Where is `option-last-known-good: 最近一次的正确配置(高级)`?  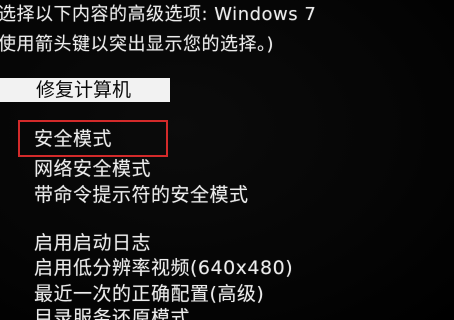
option-last-known-good: 最近一次的正确配置(高级) is located at coordinates (149, 294).